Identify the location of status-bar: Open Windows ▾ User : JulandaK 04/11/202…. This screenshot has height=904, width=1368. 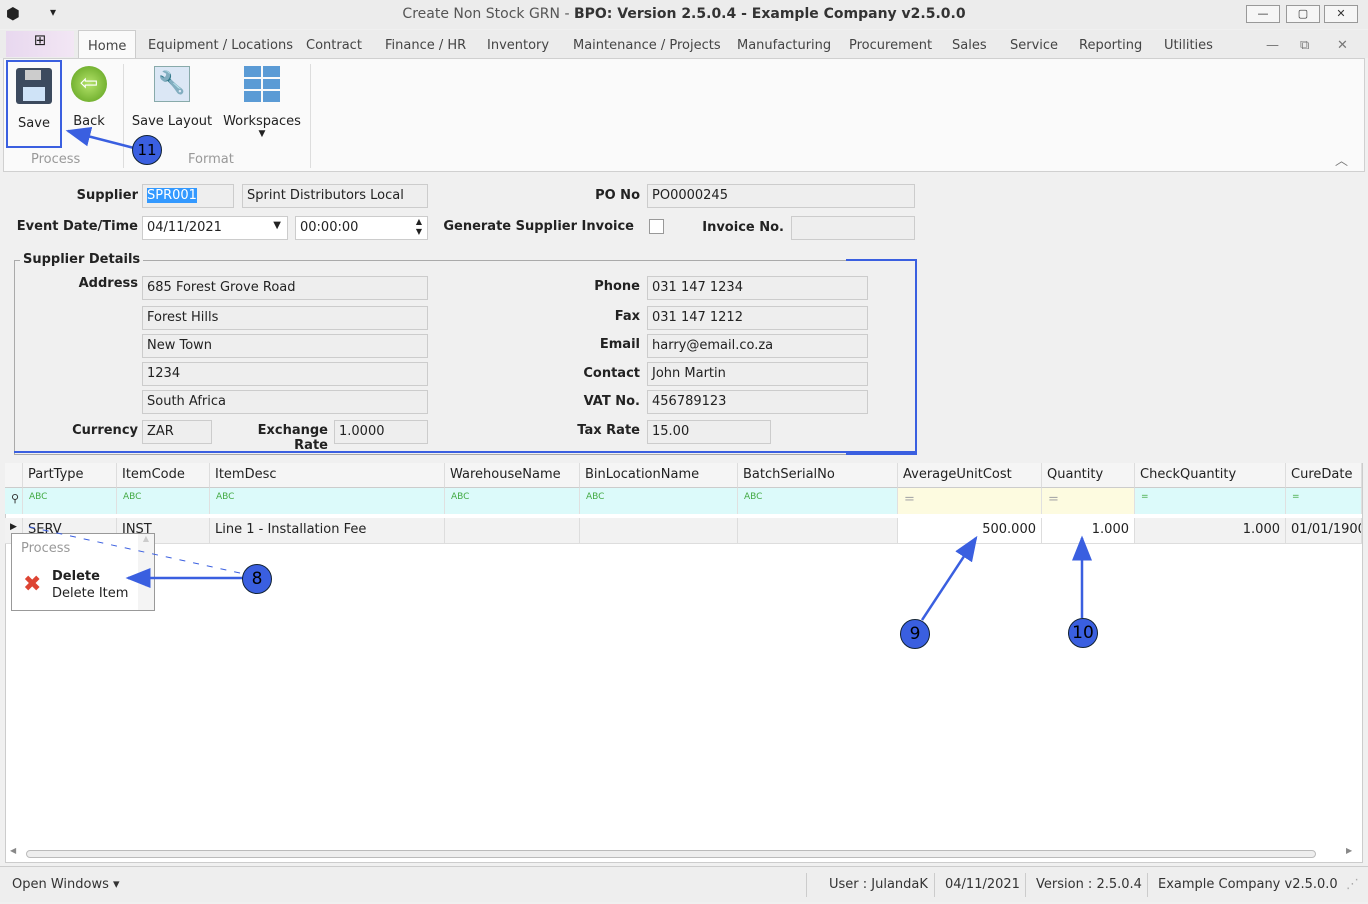
(684, 884).